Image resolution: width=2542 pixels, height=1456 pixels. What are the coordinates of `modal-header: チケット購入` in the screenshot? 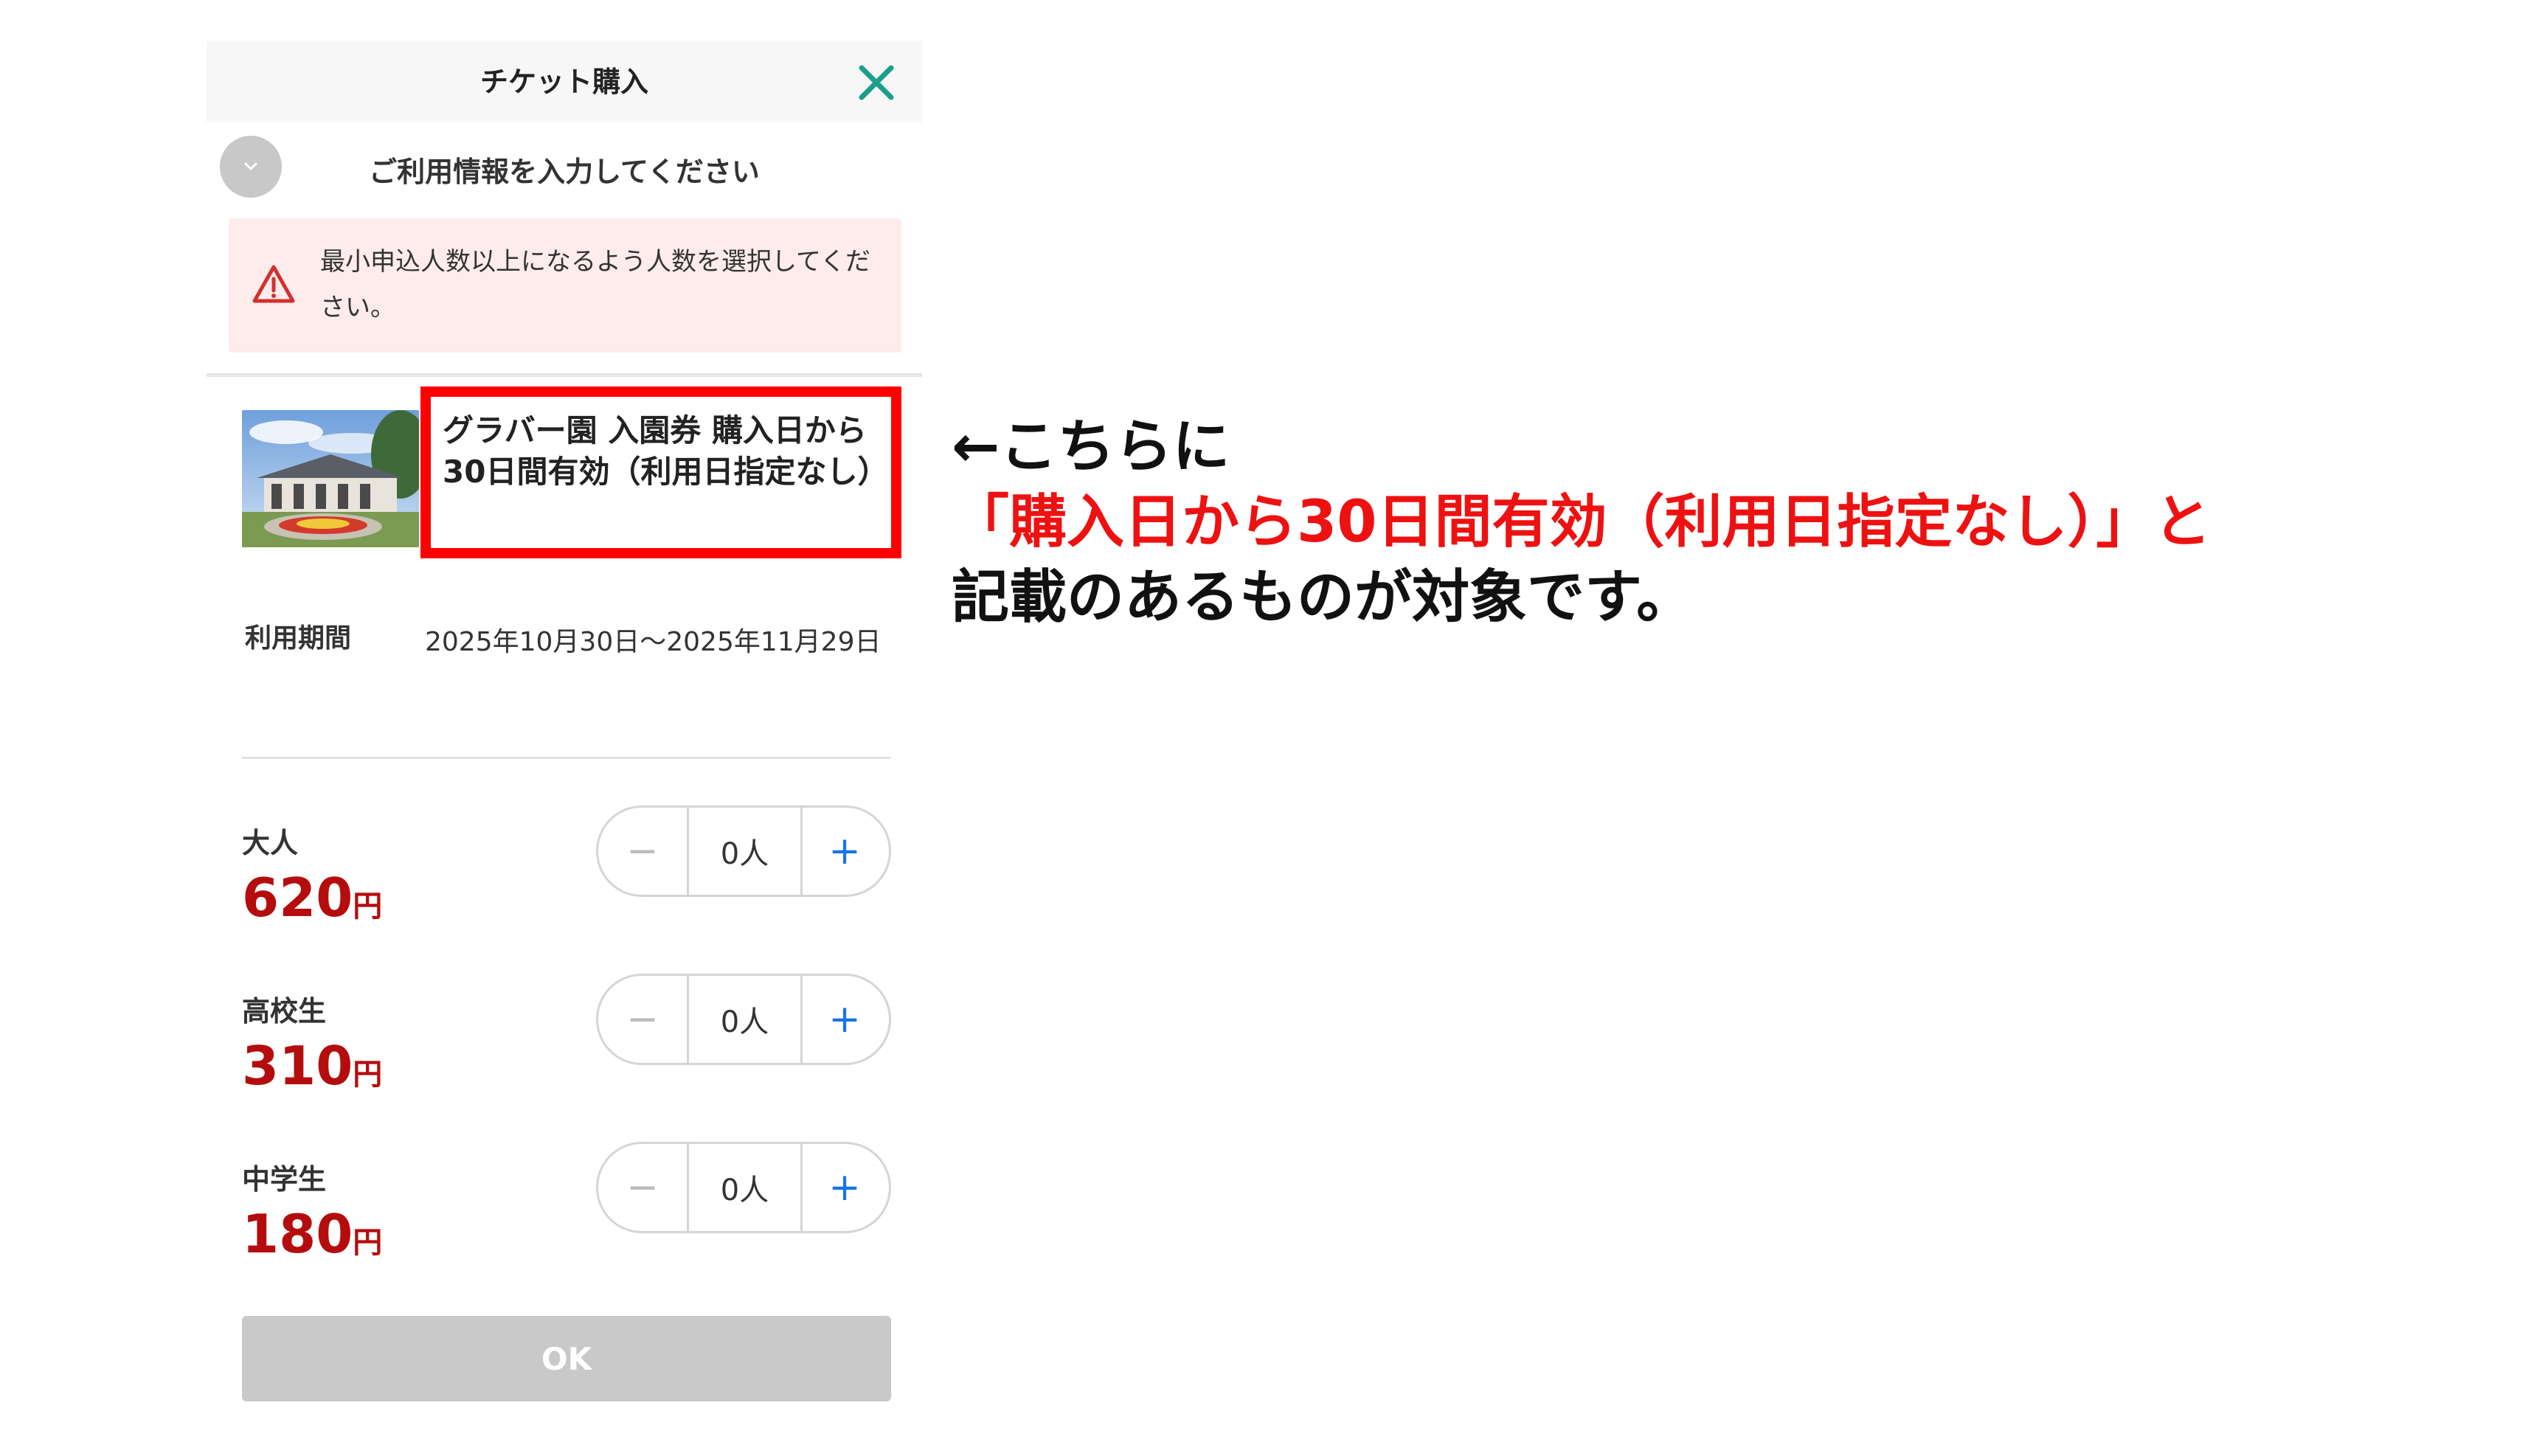 It's located at (564, 81).